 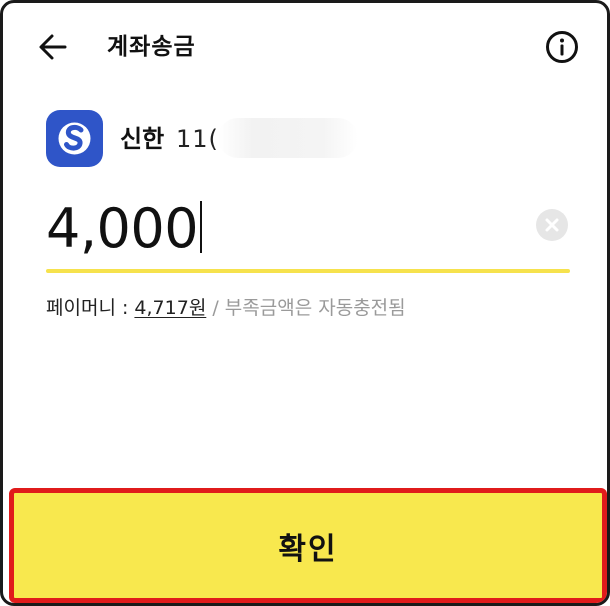 I want to click on amount-value: 4,000, so click(x=122, y=228).